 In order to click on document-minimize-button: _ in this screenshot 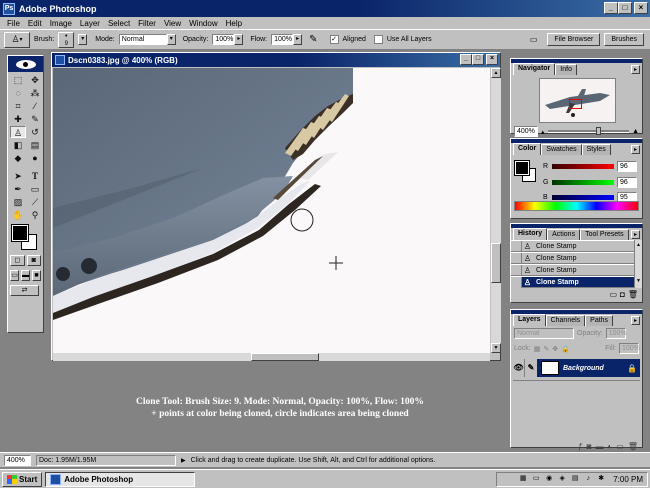, I will do `click(466, 59)`.